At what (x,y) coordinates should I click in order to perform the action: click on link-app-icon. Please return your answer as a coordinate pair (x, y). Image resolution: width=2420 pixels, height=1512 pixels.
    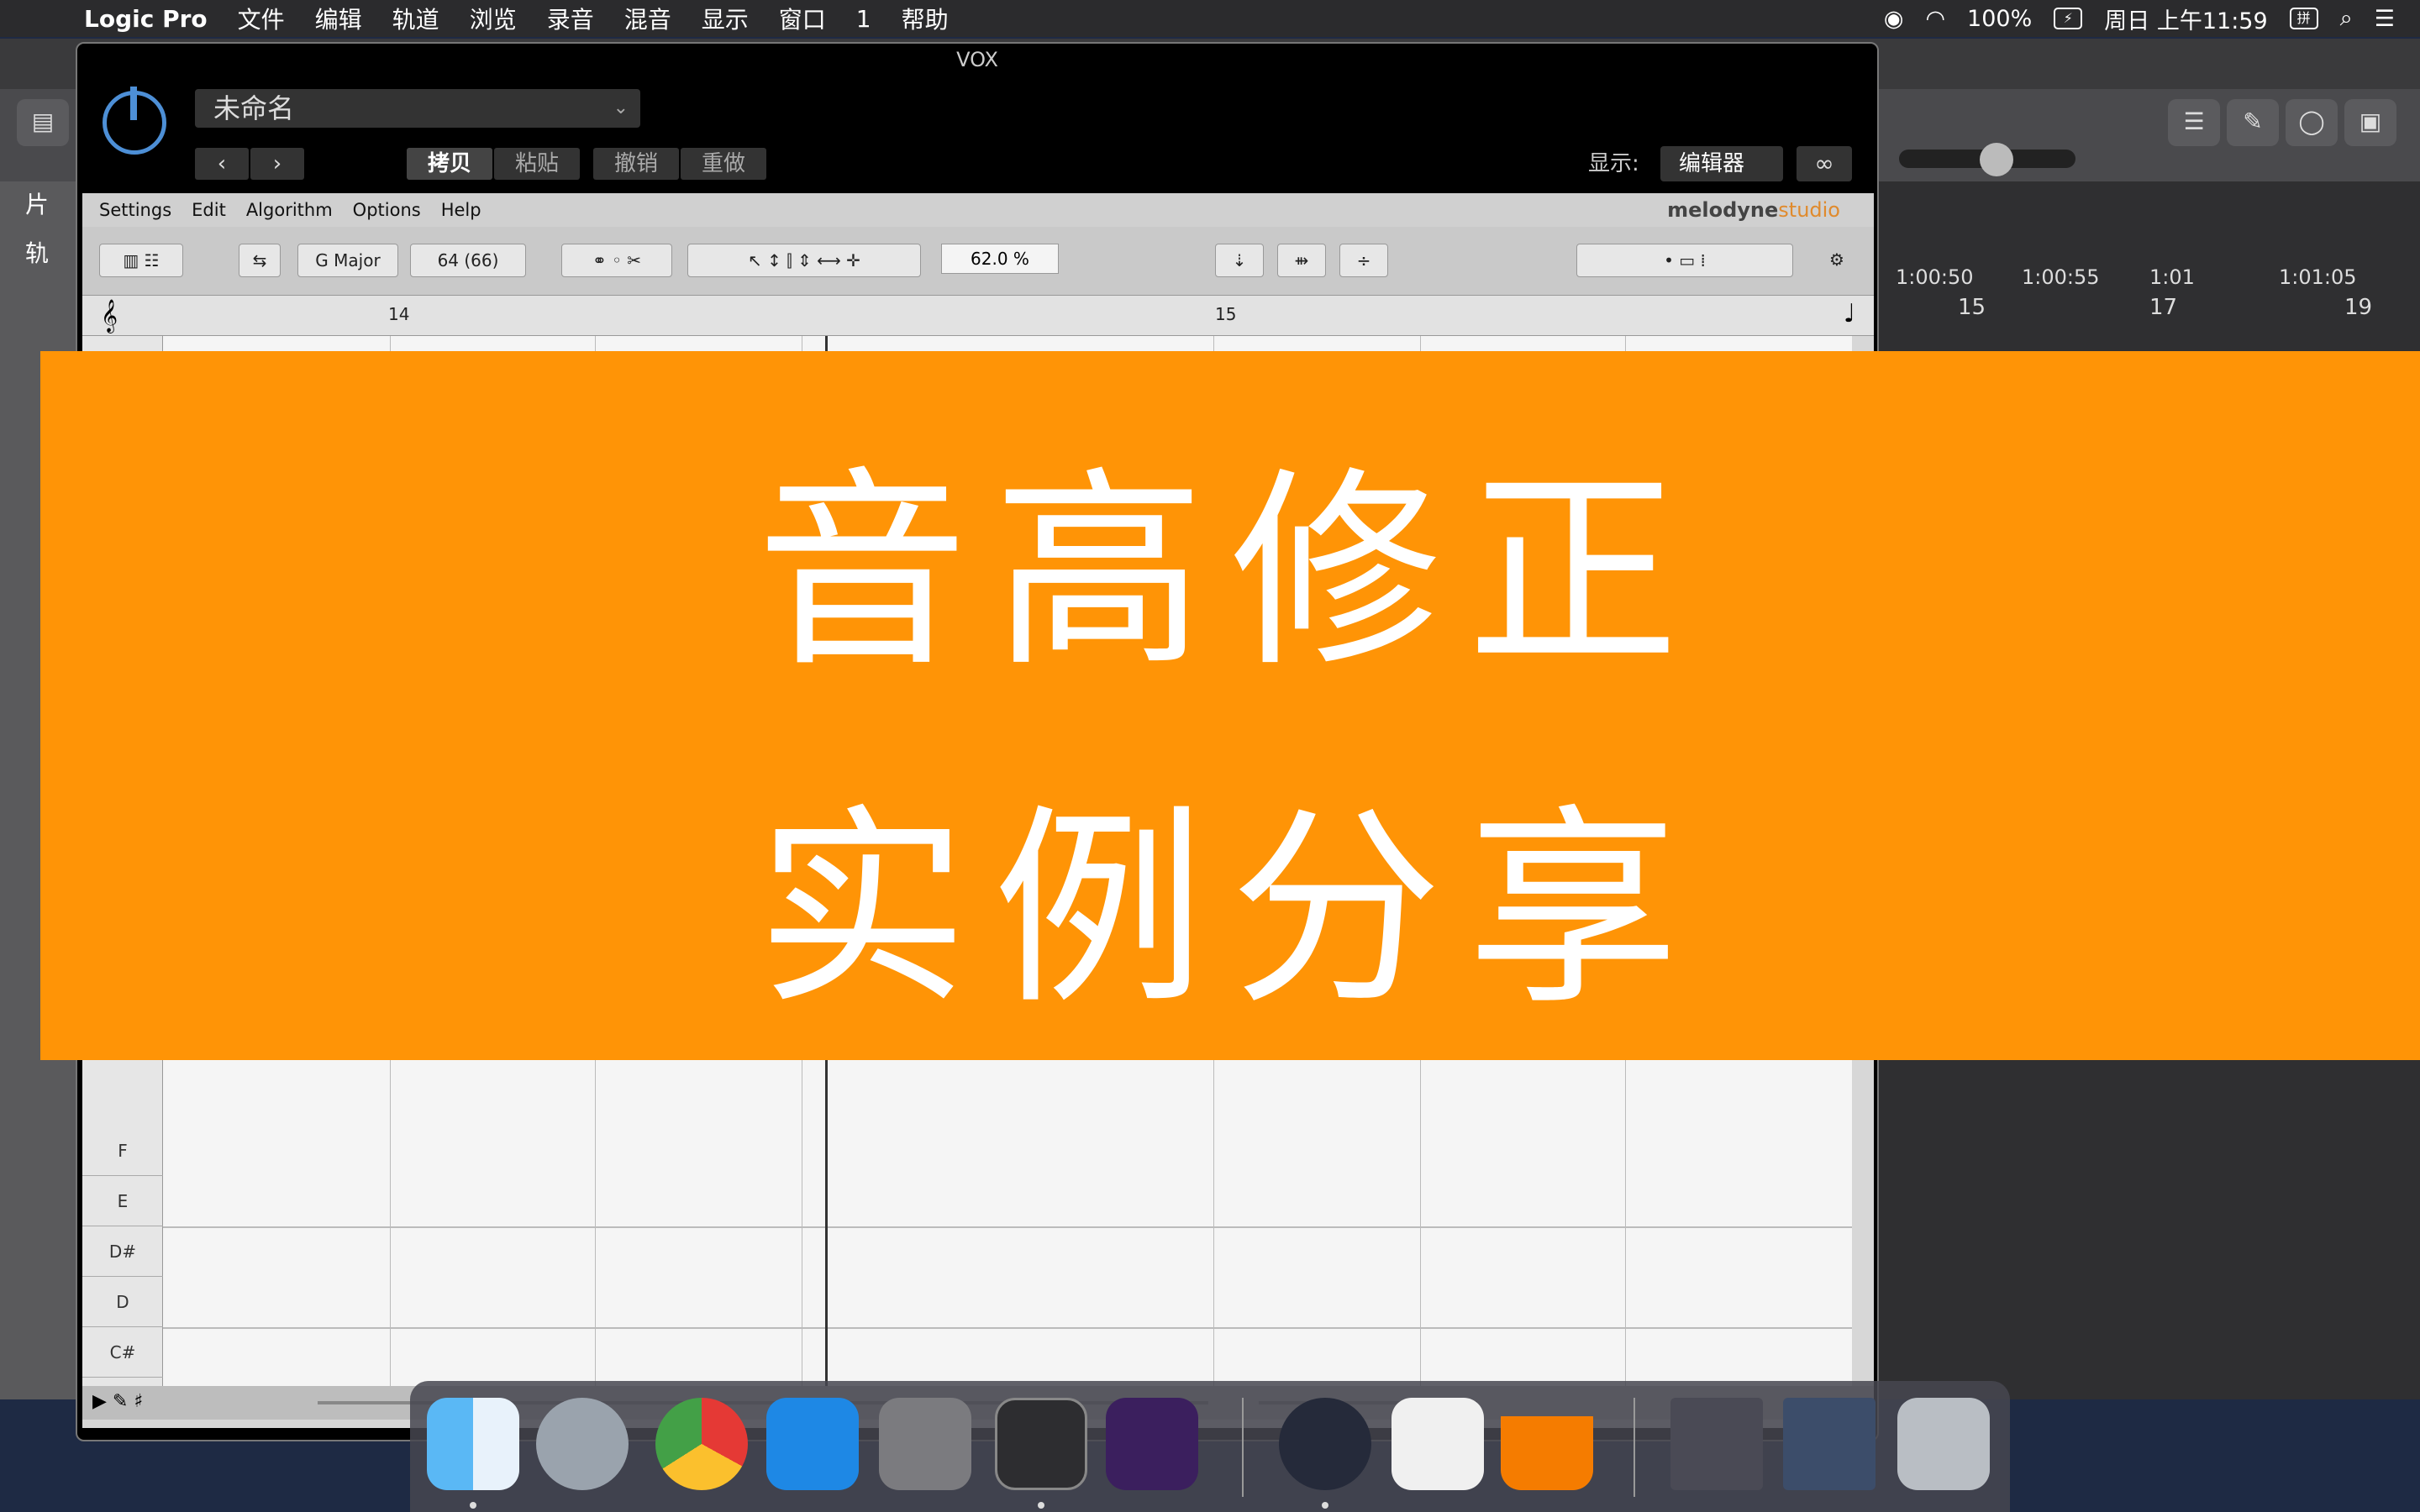
    Looking at the image, I should click on (1438, 1444).